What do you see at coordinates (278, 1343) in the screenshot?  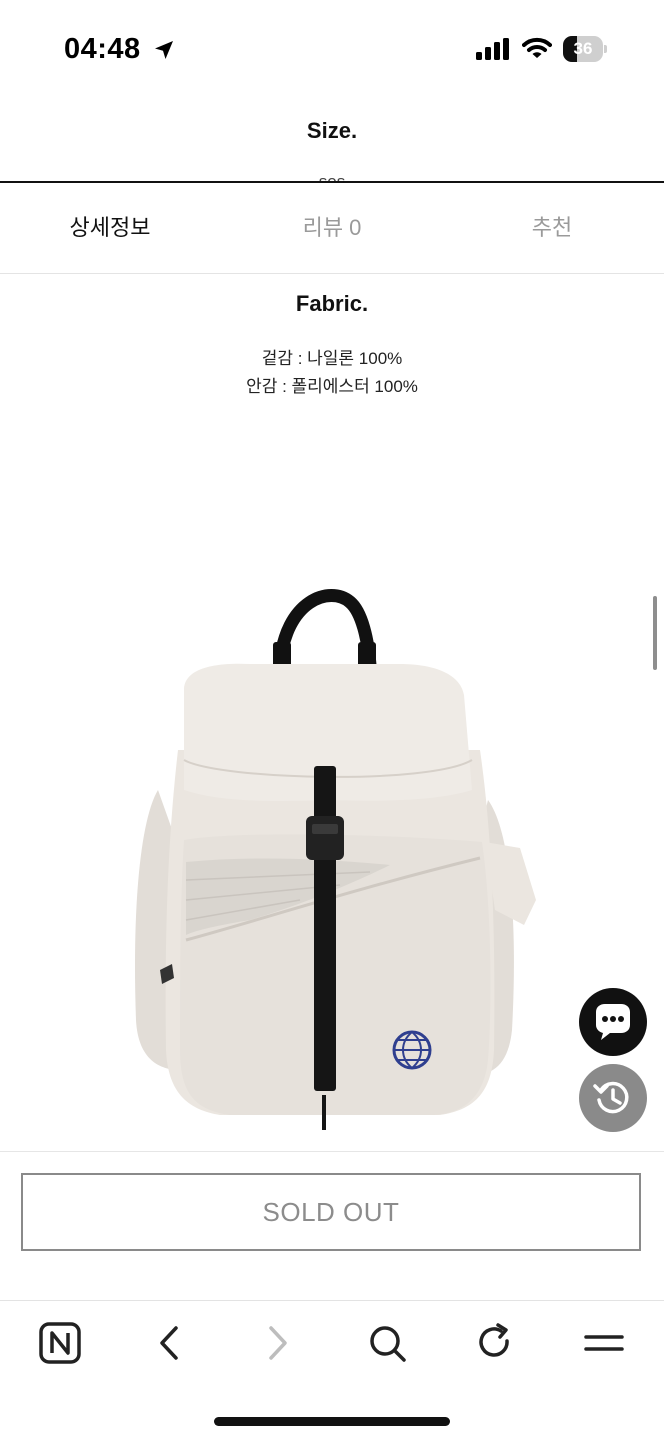 I see `forward-icon` at bounding box center [278, 1343].